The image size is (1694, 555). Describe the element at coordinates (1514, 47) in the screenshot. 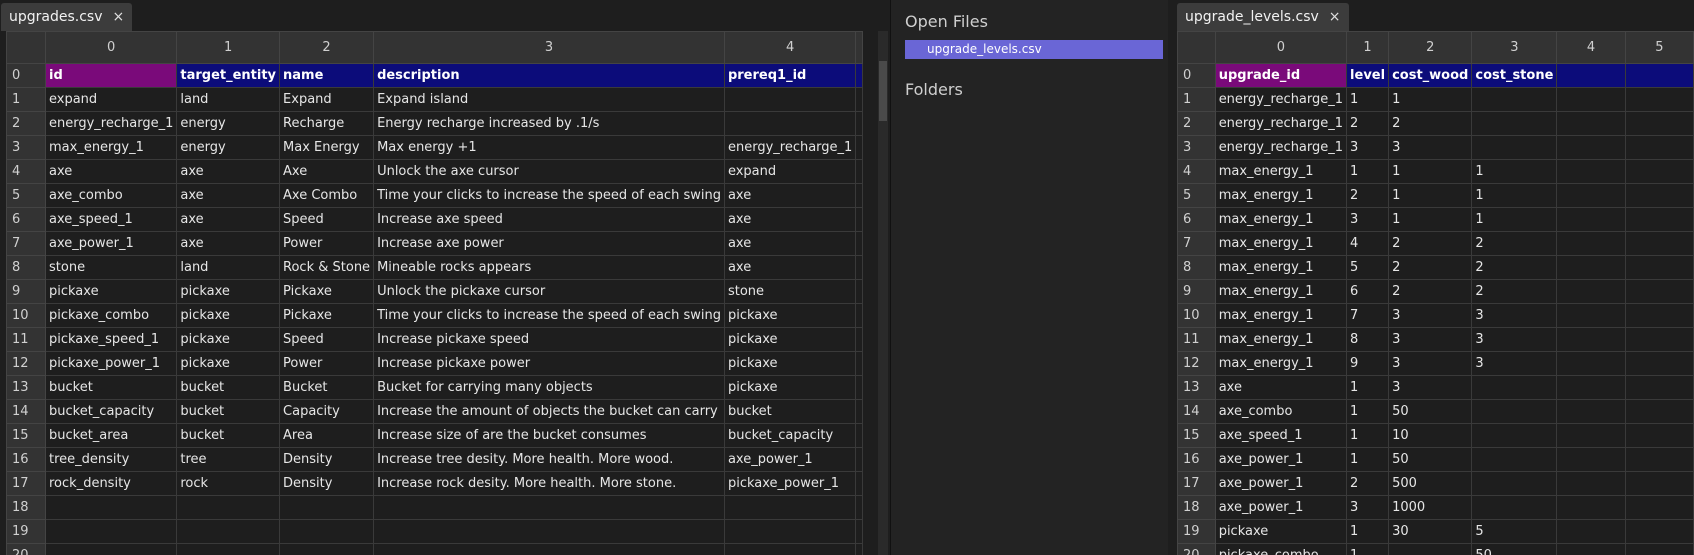

I see `column-header-3: 3` at that location.